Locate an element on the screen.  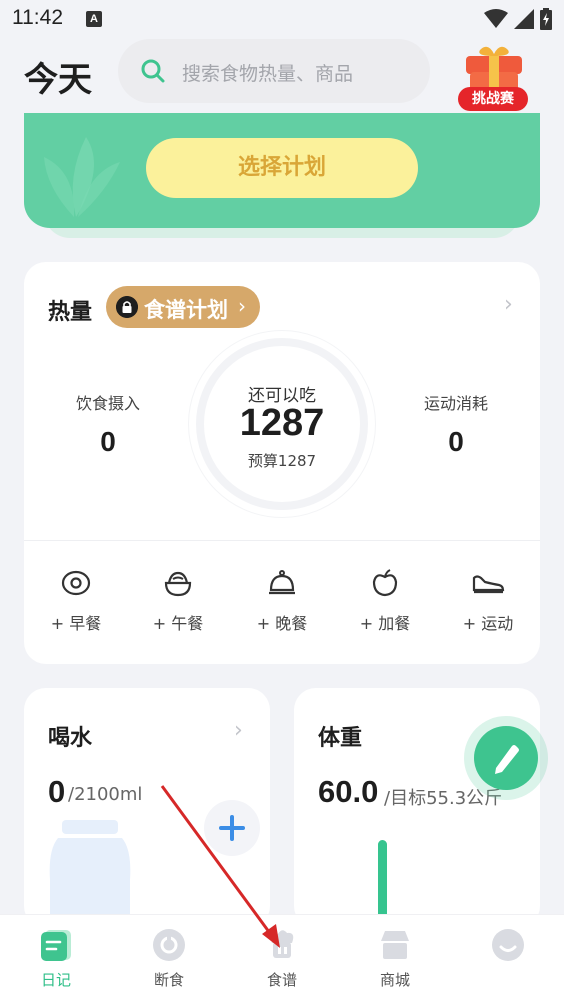
shop-icon is located at coordinates (395, 945).